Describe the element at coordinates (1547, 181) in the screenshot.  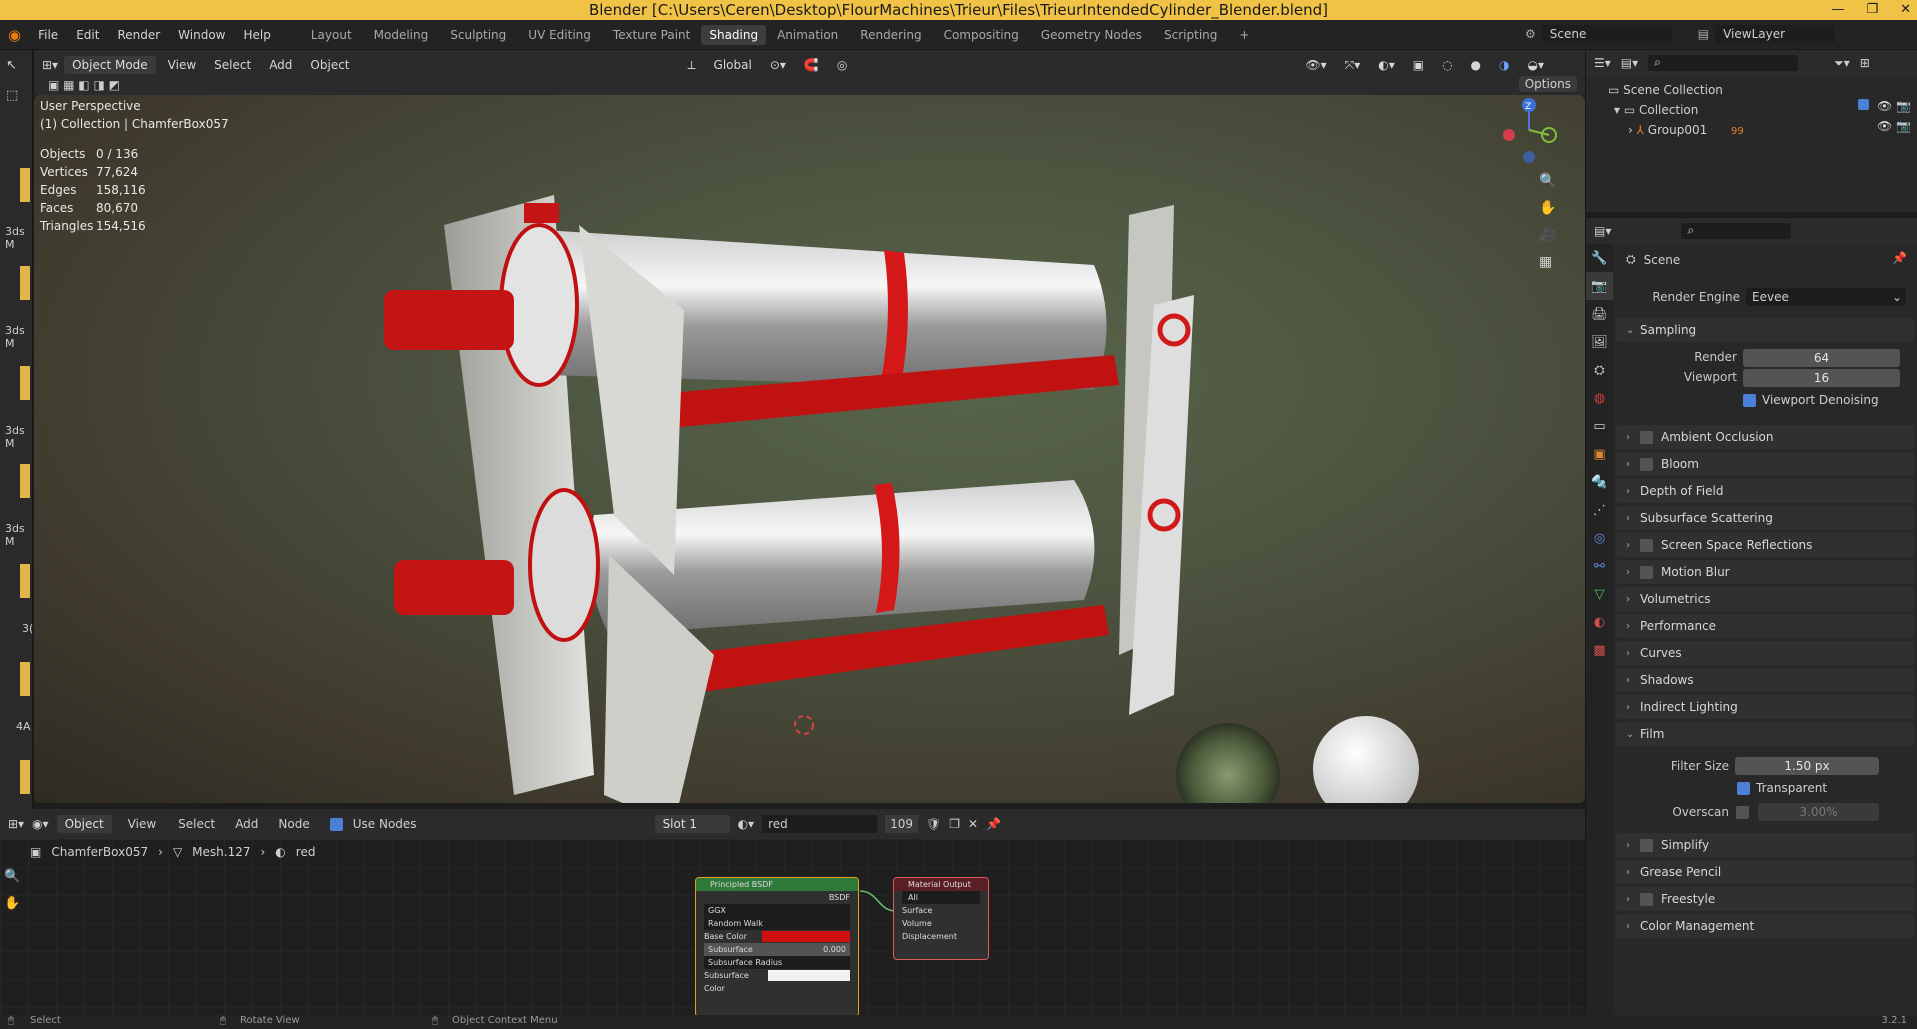
I see `zoom-icon: 🔍` at that location.